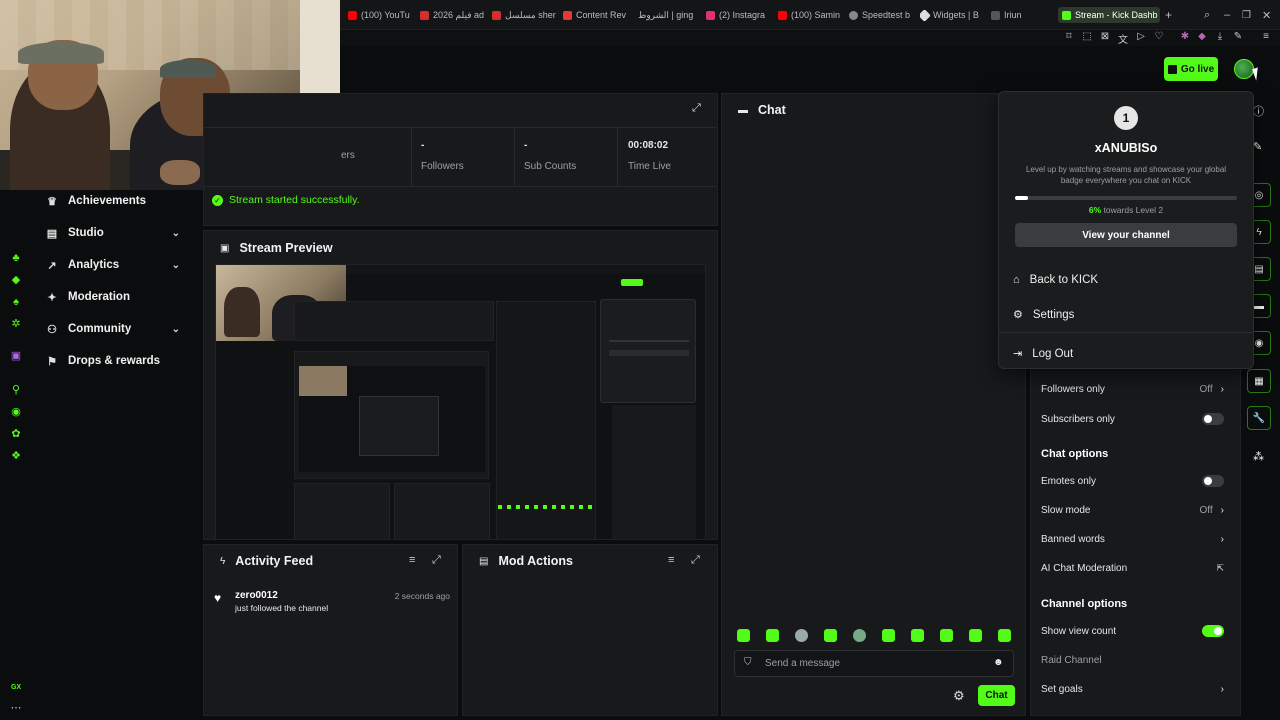 The height and width of the screenshot is (720, 1280). I want to click on shortcut-icon-7: ✿, so click(16, 434).